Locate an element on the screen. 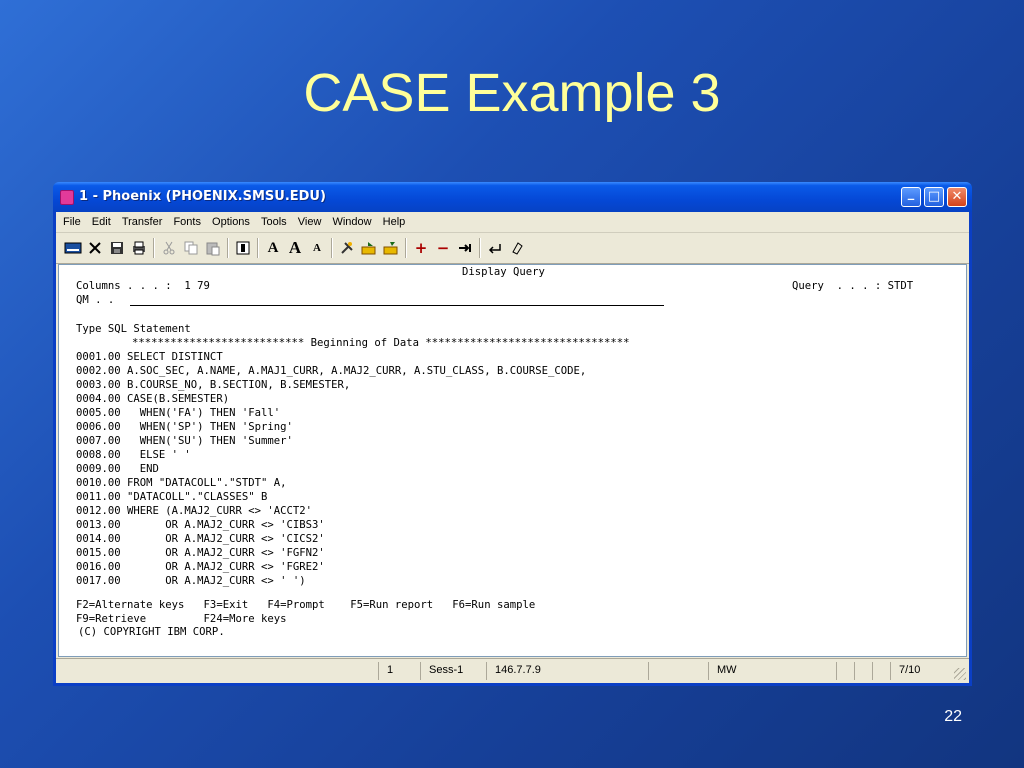 The width and height of the screenshot is (1024, 768). minimize-icon: _ is located at coordinates (911, 193).